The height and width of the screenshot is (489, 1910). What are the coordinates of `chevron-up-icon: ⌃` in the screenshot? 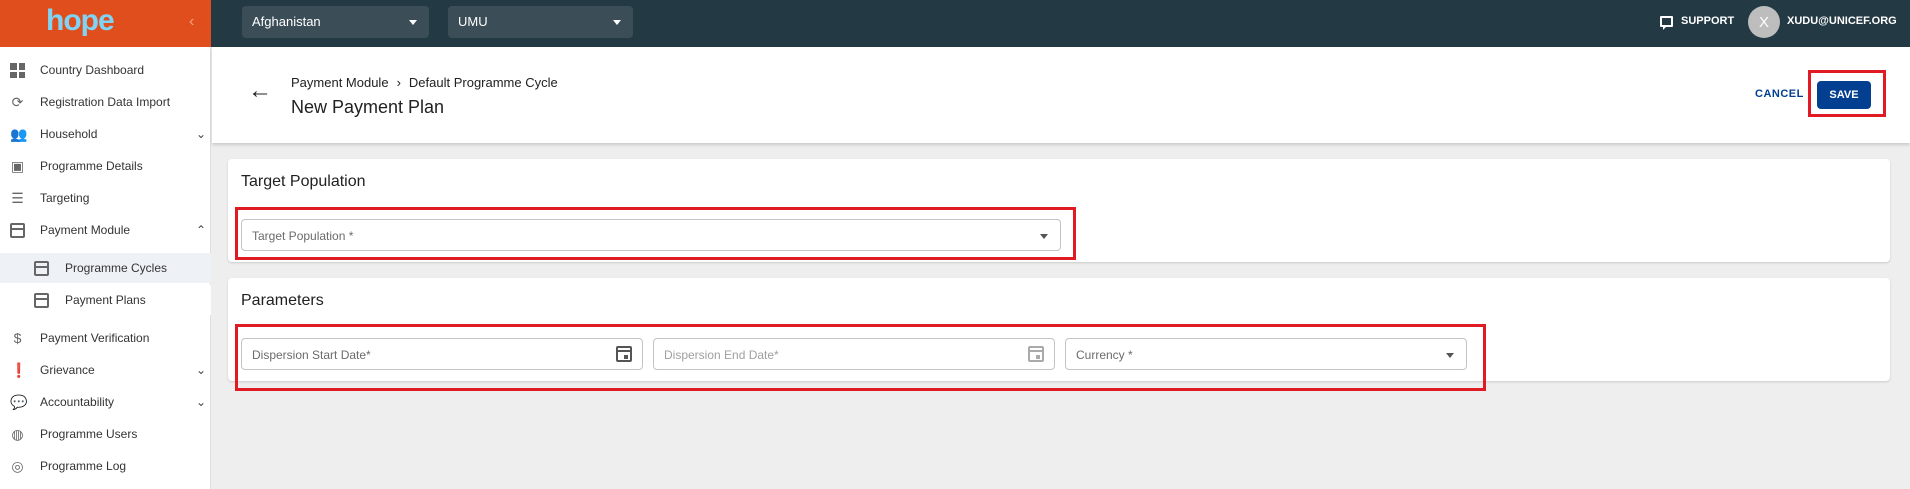 It's located at (201, 230).